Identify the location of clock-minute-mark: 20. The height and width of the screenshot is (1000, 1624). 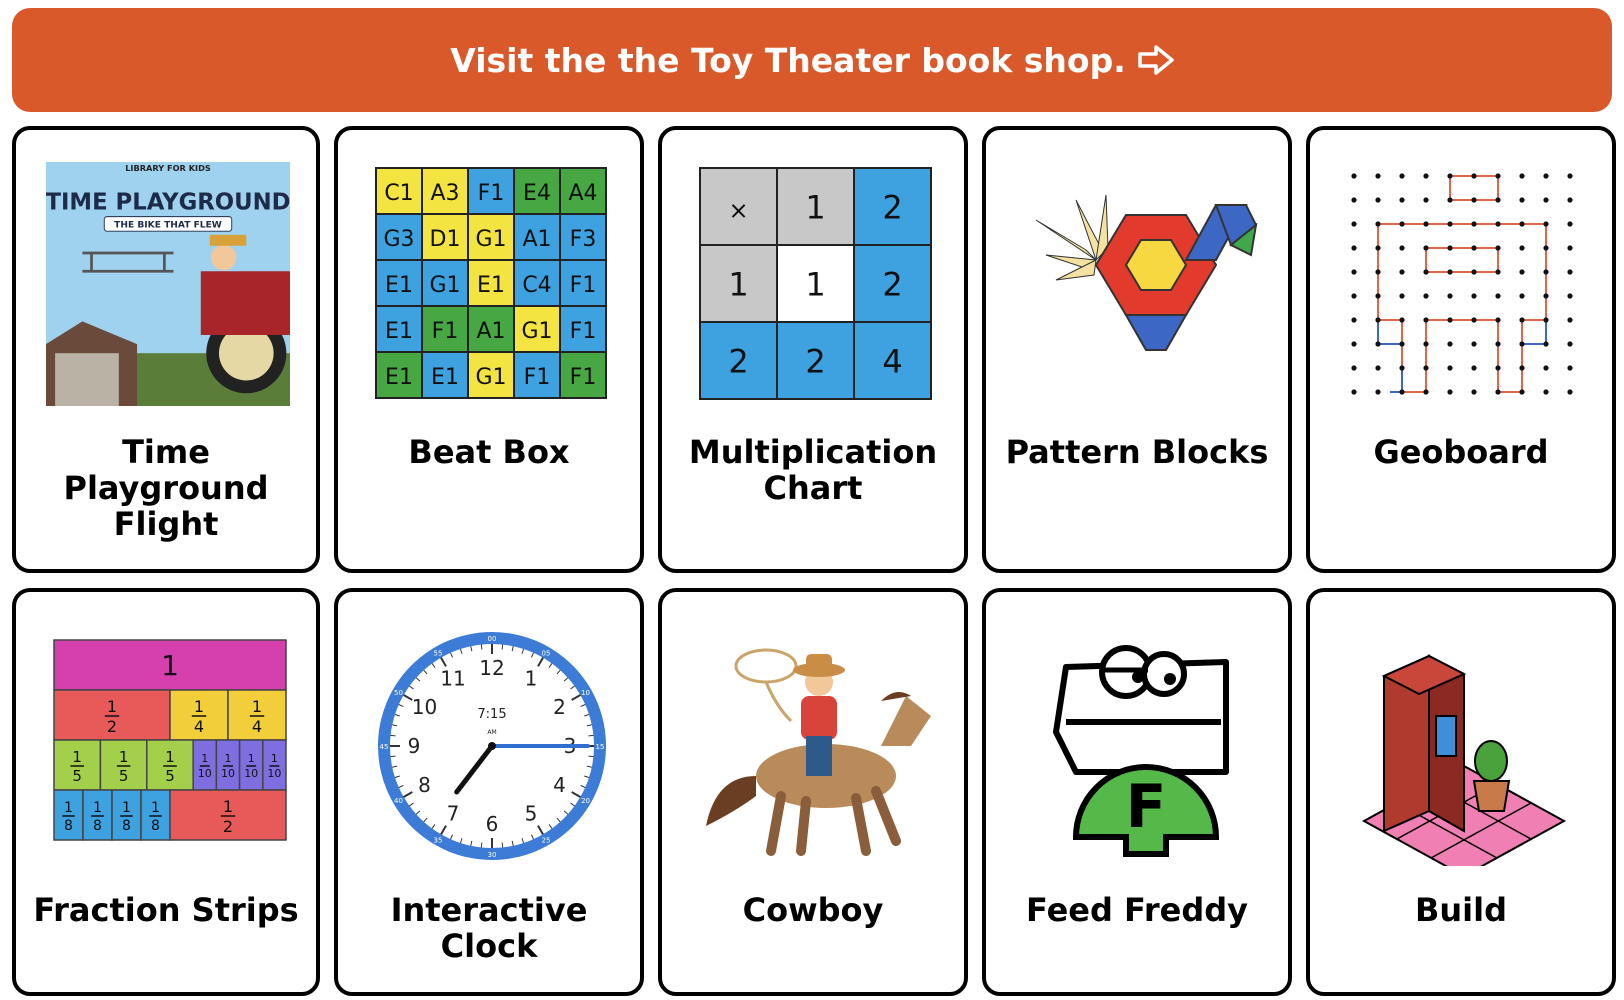
(585, 801).